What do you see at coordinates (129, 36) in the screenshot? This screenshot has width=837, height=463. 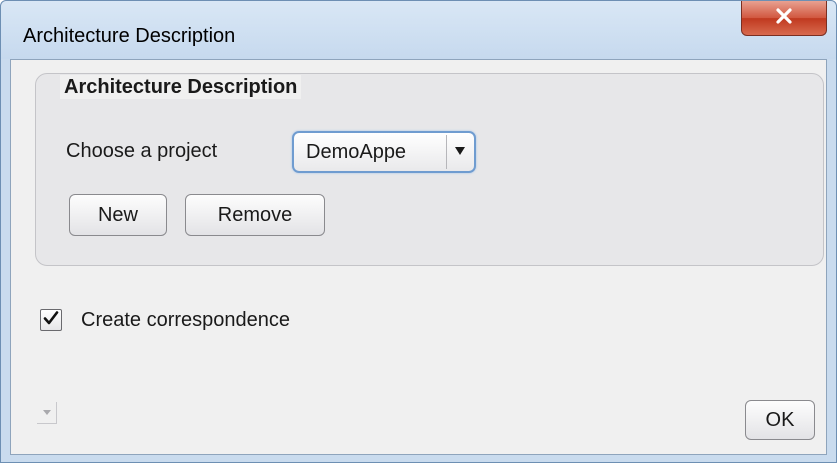 I see `window-title: Architecture Description` at bounding box center [129, 36].